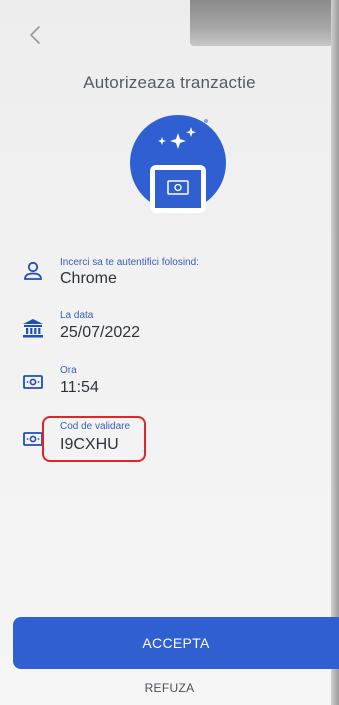  Describe the element at coordinates (33, 382) in the screenshot. I see `banknote-icon` at that location.